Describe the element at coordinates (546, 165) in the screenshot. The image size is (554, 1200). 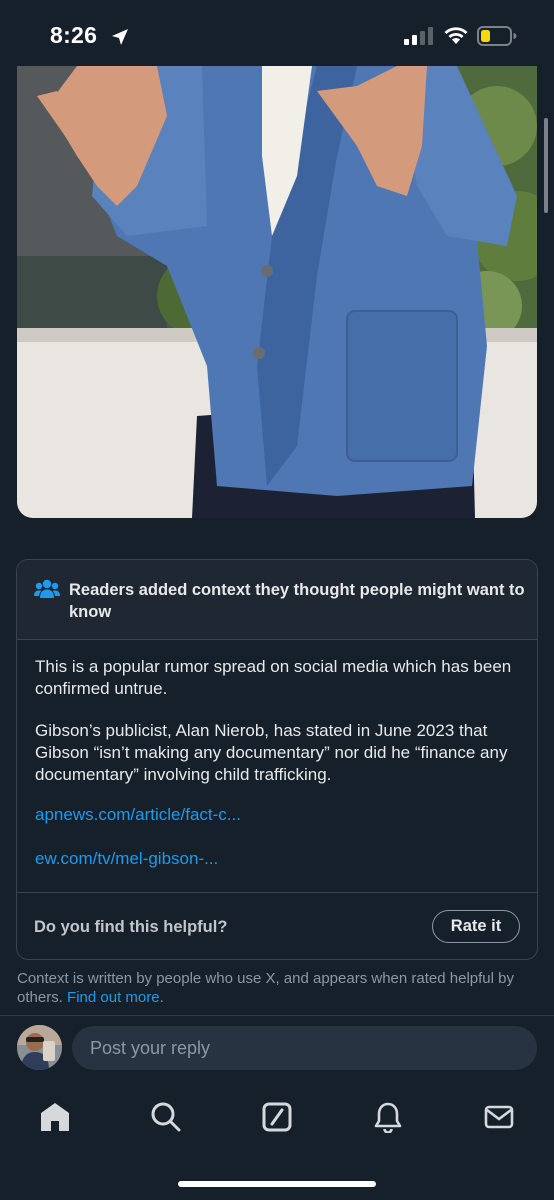
I see `scroll-indicator` at that location.